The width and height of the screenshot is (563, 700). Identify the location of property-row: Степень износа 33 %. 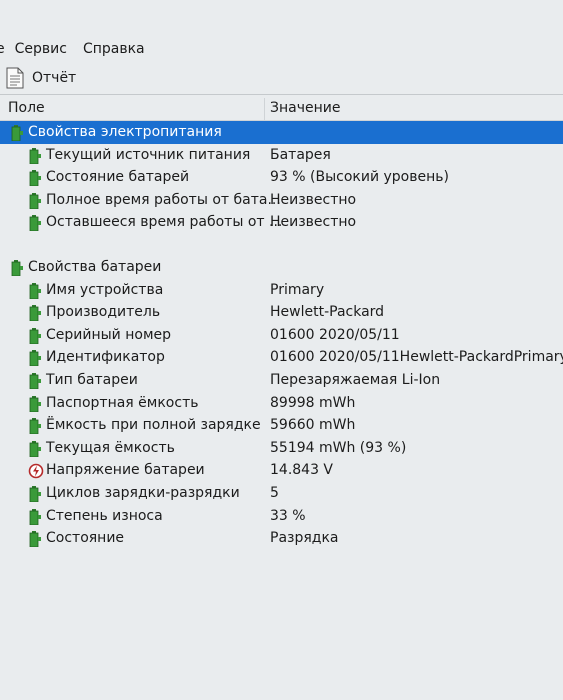
(281, 516).